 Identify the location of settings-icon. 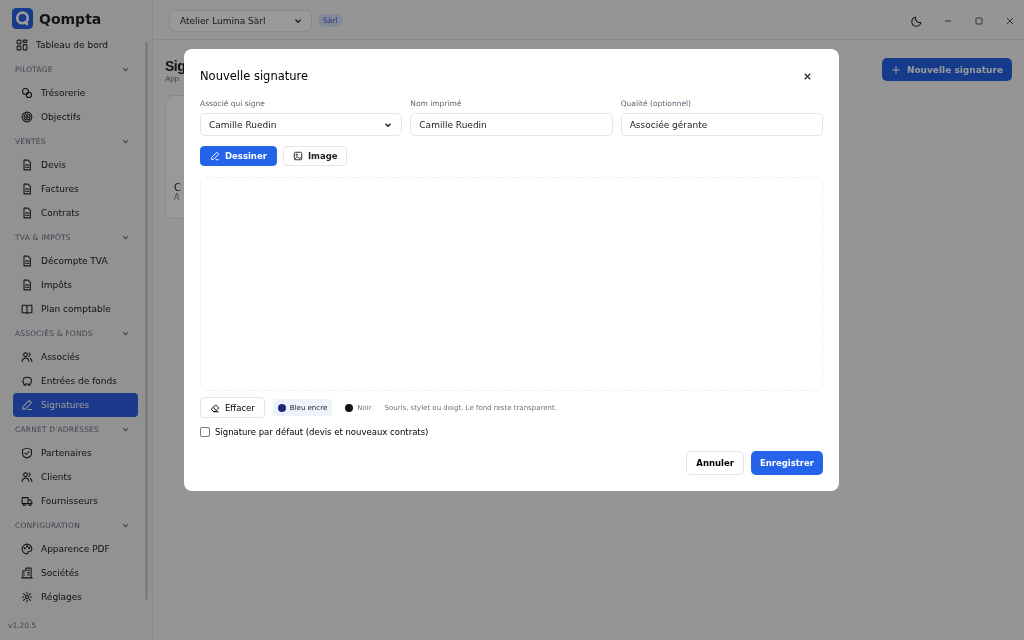
(27, 597).